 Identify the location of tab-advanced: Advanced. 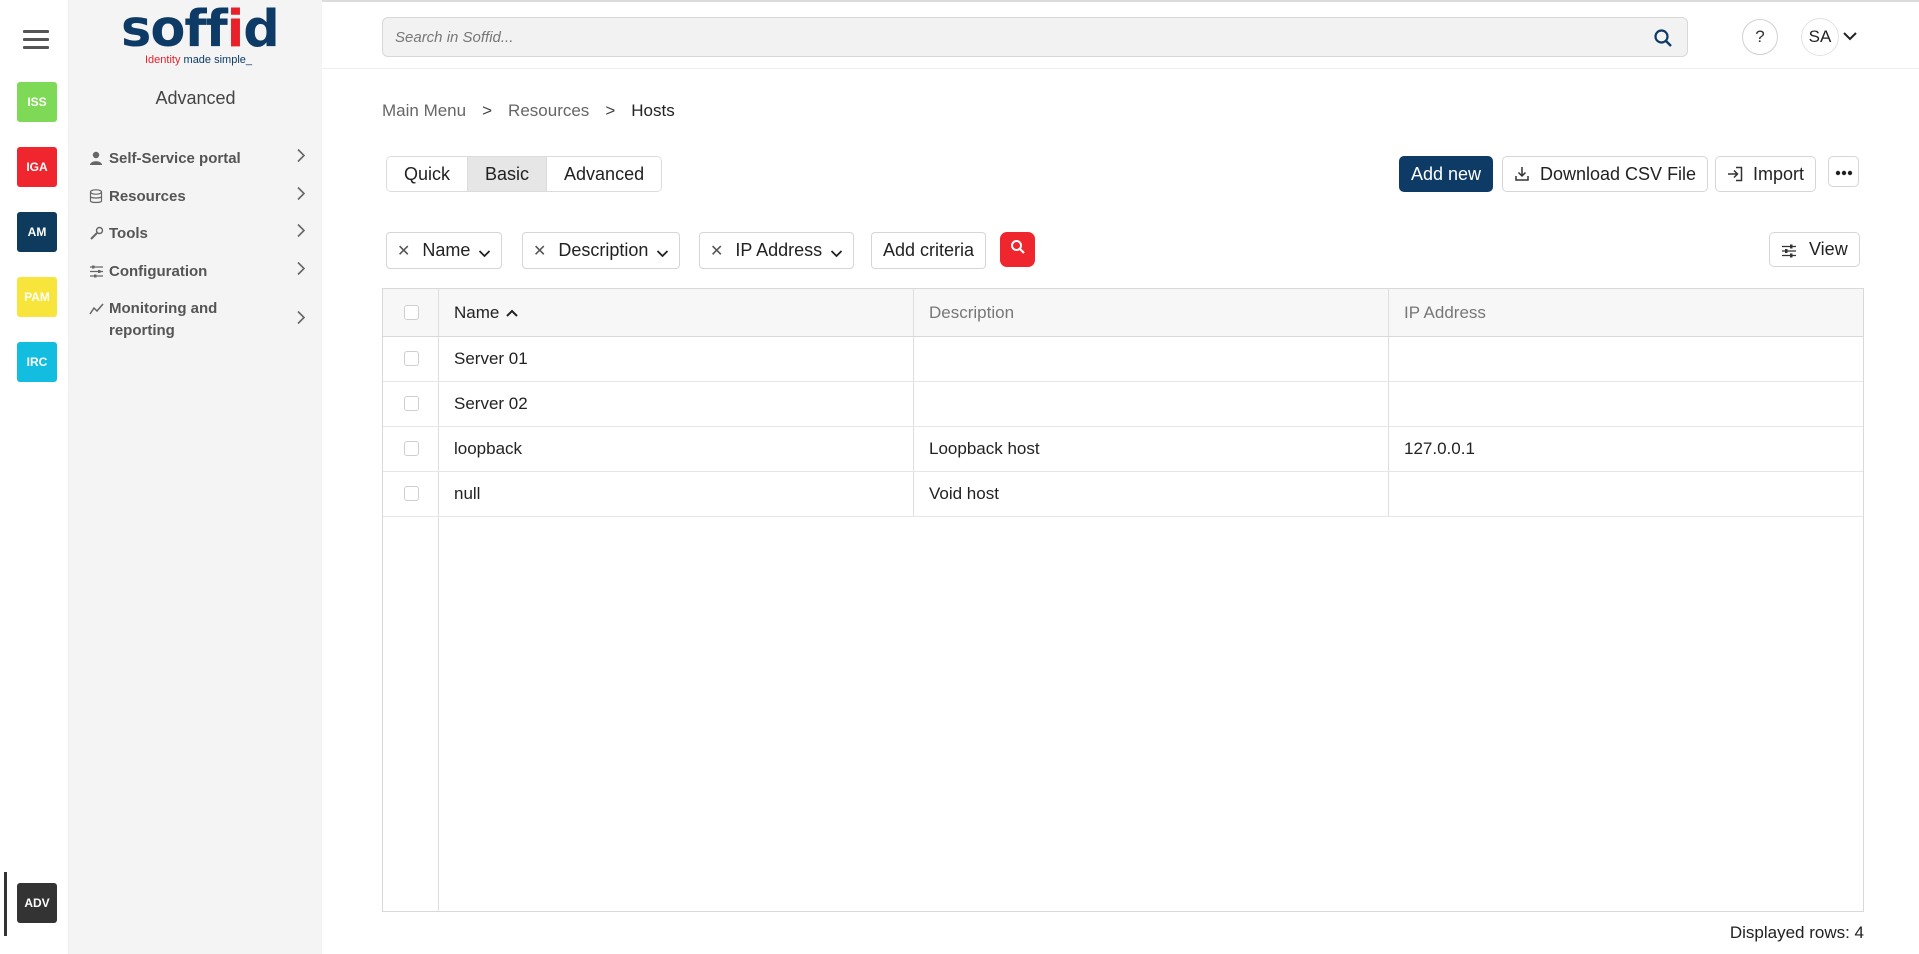
(604, 174).